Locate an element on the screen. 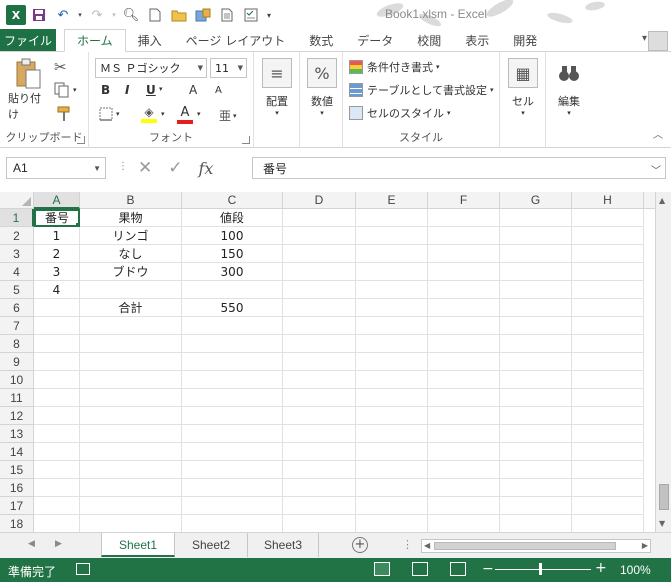 Image resolution: width=671 pixels, height=582 pixels. cell-g17 is located at coordinates (536, 506).